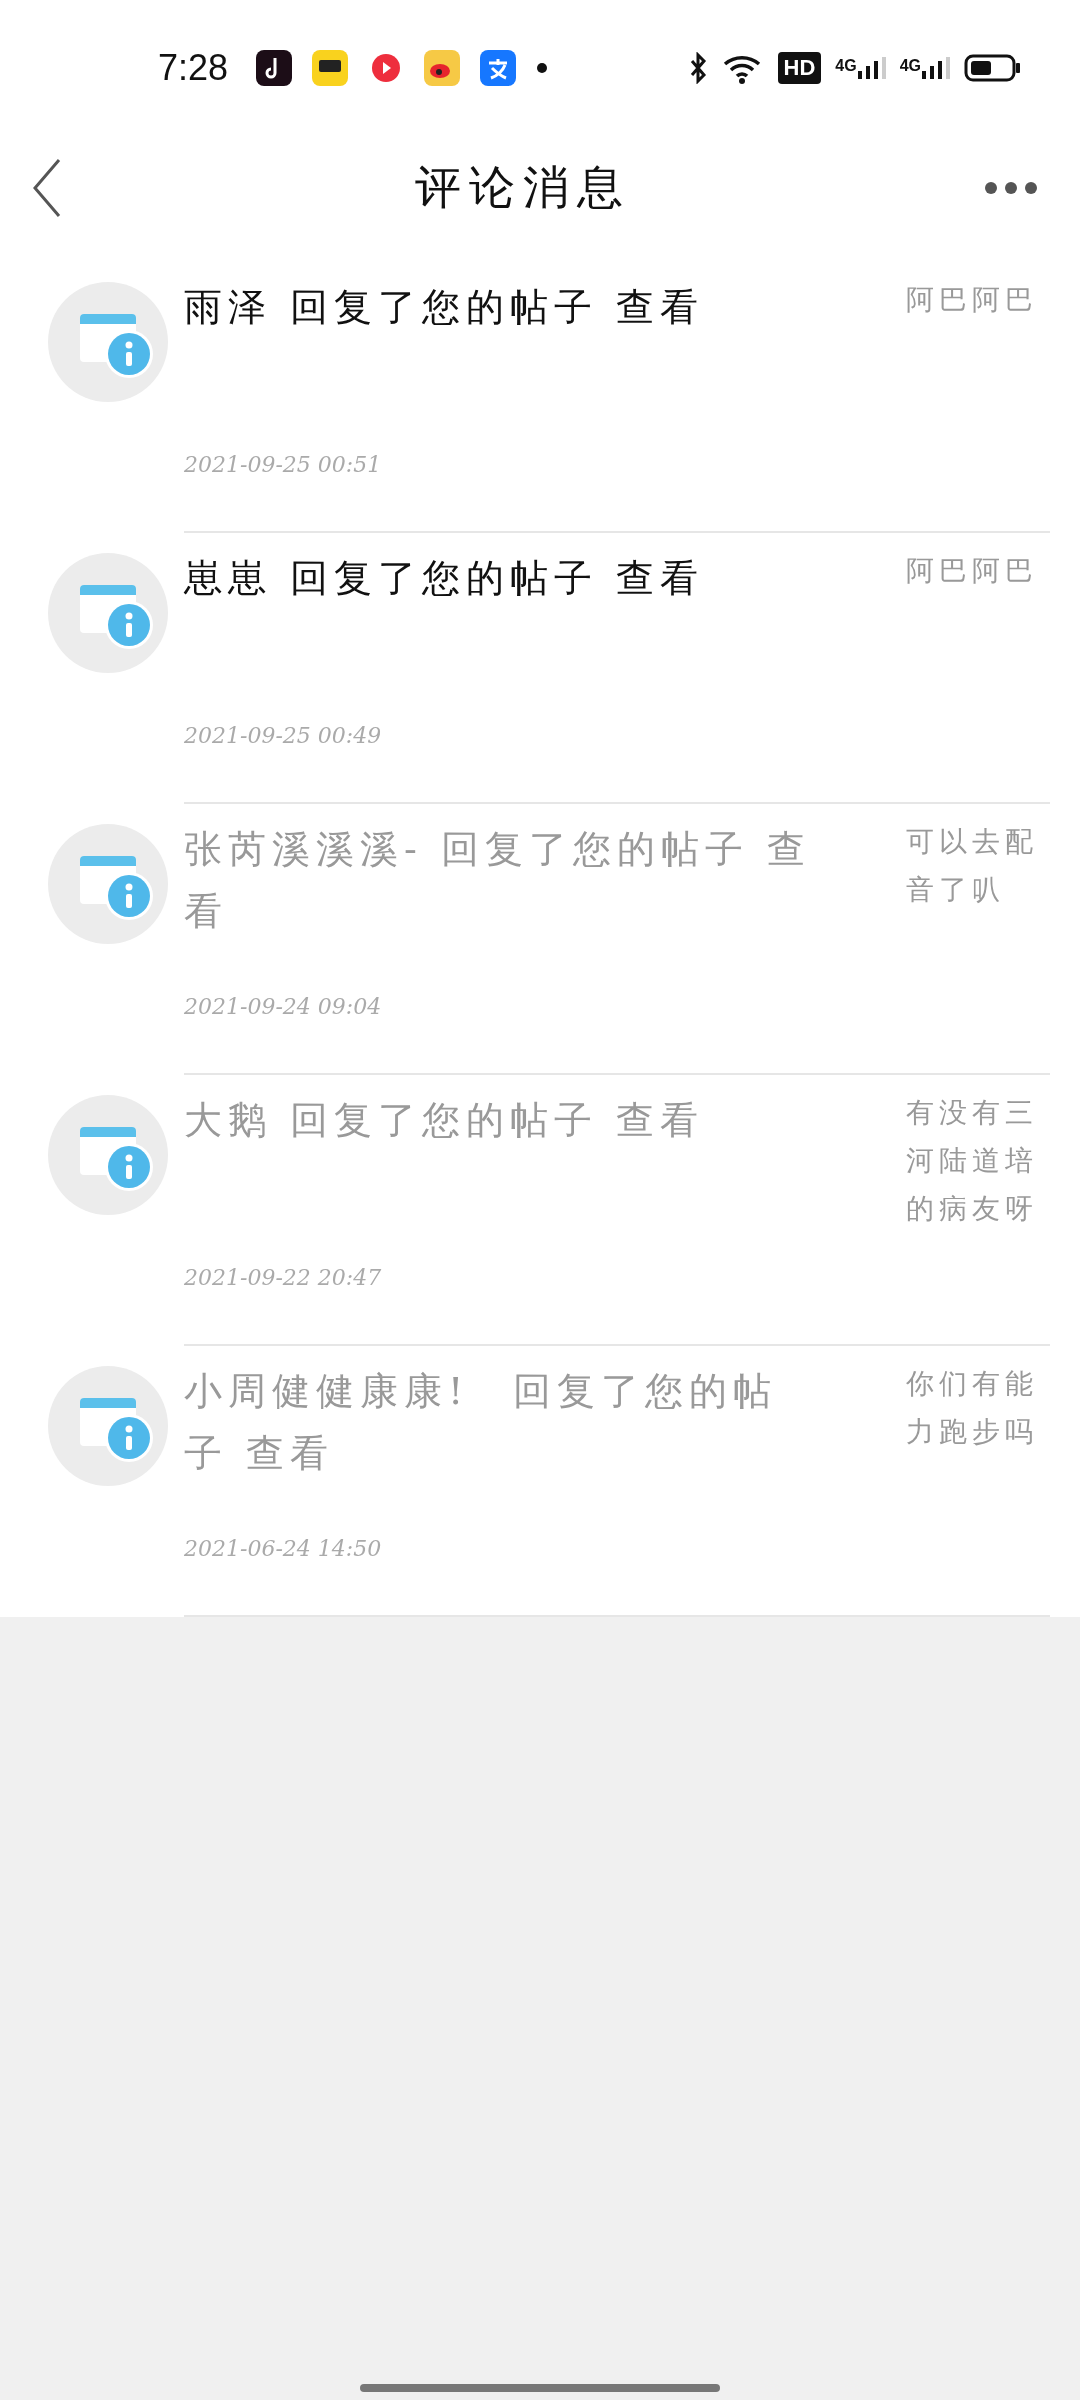 This screenshot has width=1080, height=2400. Describe the element at coordinates (497, 1422) in the screenshot. I see `message-text: 小周健健康康! 回复了您的帖子 查看` at that location.